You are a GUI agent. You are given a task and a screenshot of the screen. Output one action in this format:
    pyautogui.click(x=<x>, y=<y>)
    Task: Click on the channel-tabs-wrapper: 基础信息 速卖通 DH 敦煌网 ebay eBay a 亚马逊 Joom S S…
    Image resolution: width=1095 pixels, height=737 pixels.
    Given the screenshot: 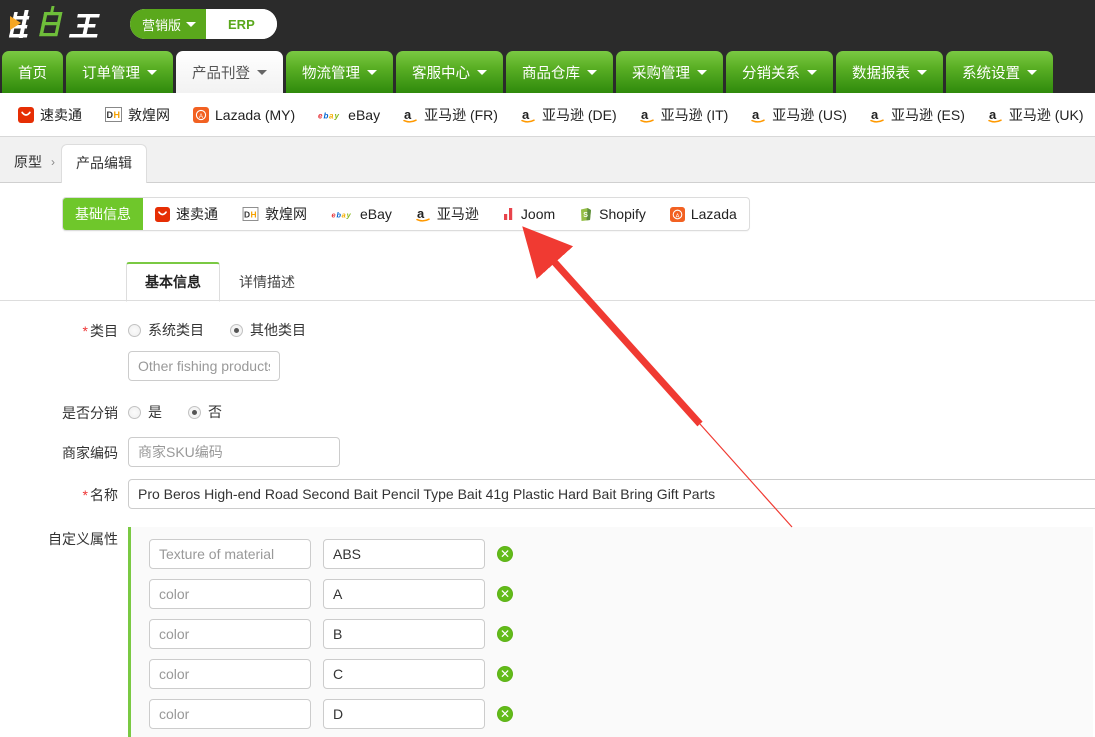 What is the action you would take?
    pyautogui.click(x=547, y=207)
    